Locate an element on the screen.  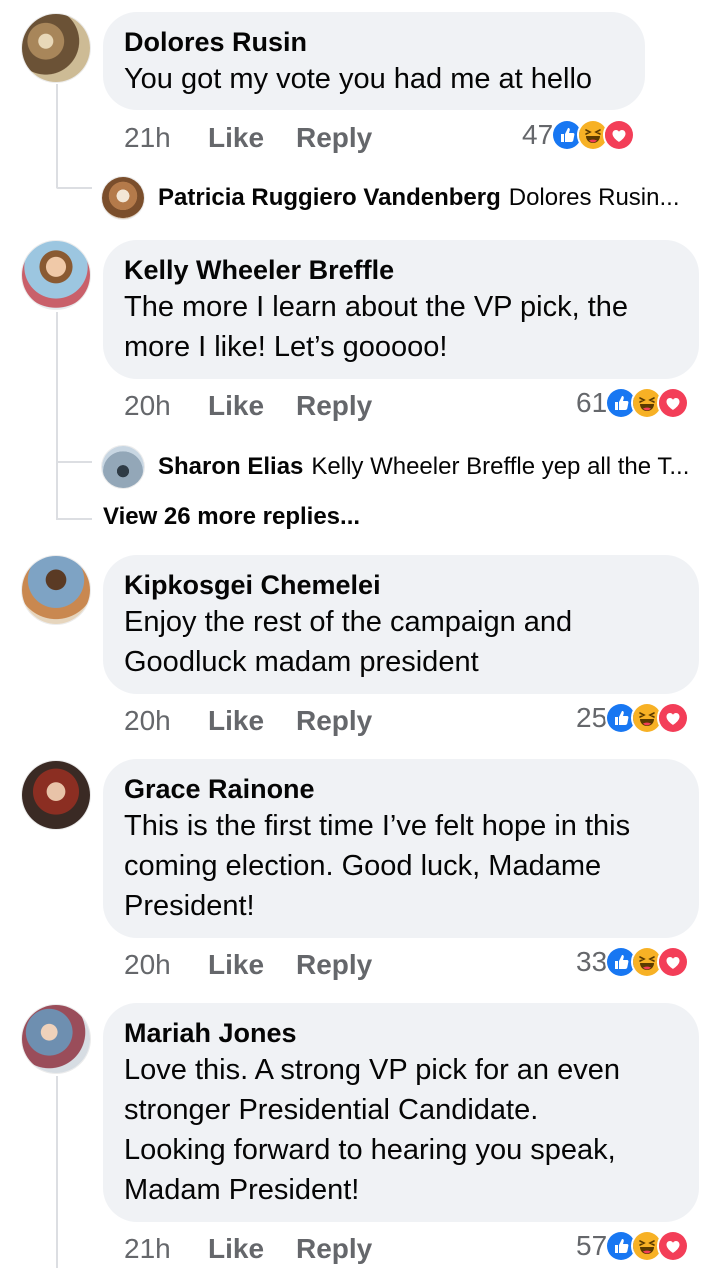
reaction-summary: 33 is located at coordinates (633, 962).